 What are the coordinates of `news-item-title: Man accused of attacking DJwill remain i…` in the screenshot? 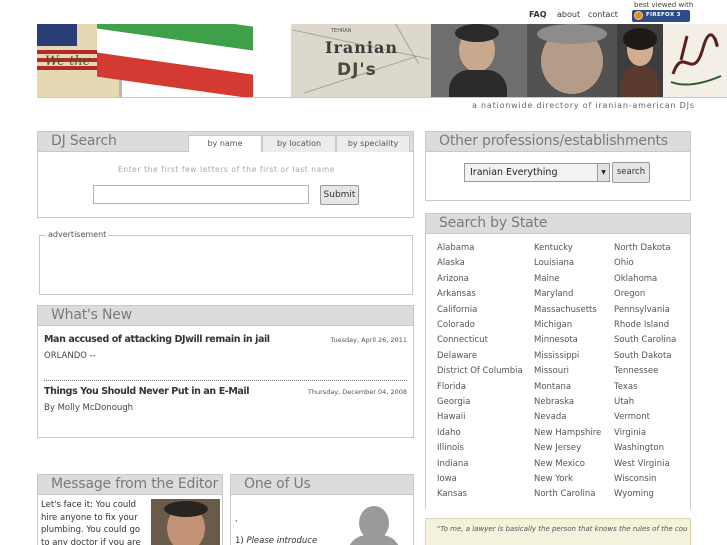 It's located at (157, 339).